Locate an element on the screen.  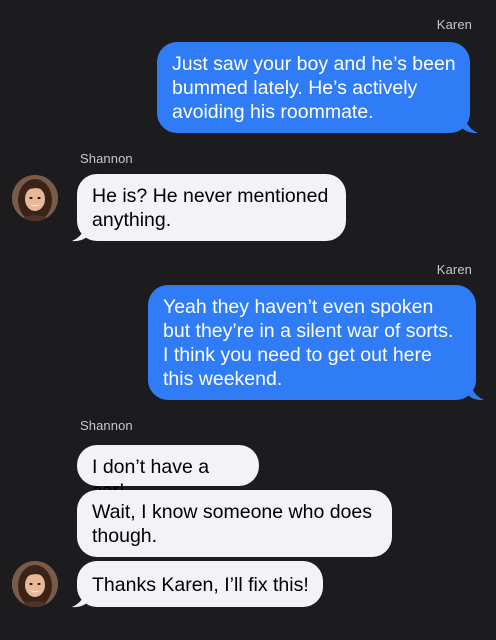
message-text: Thanks Karen, I’ll fix this! is located at coordinates (200, 585).